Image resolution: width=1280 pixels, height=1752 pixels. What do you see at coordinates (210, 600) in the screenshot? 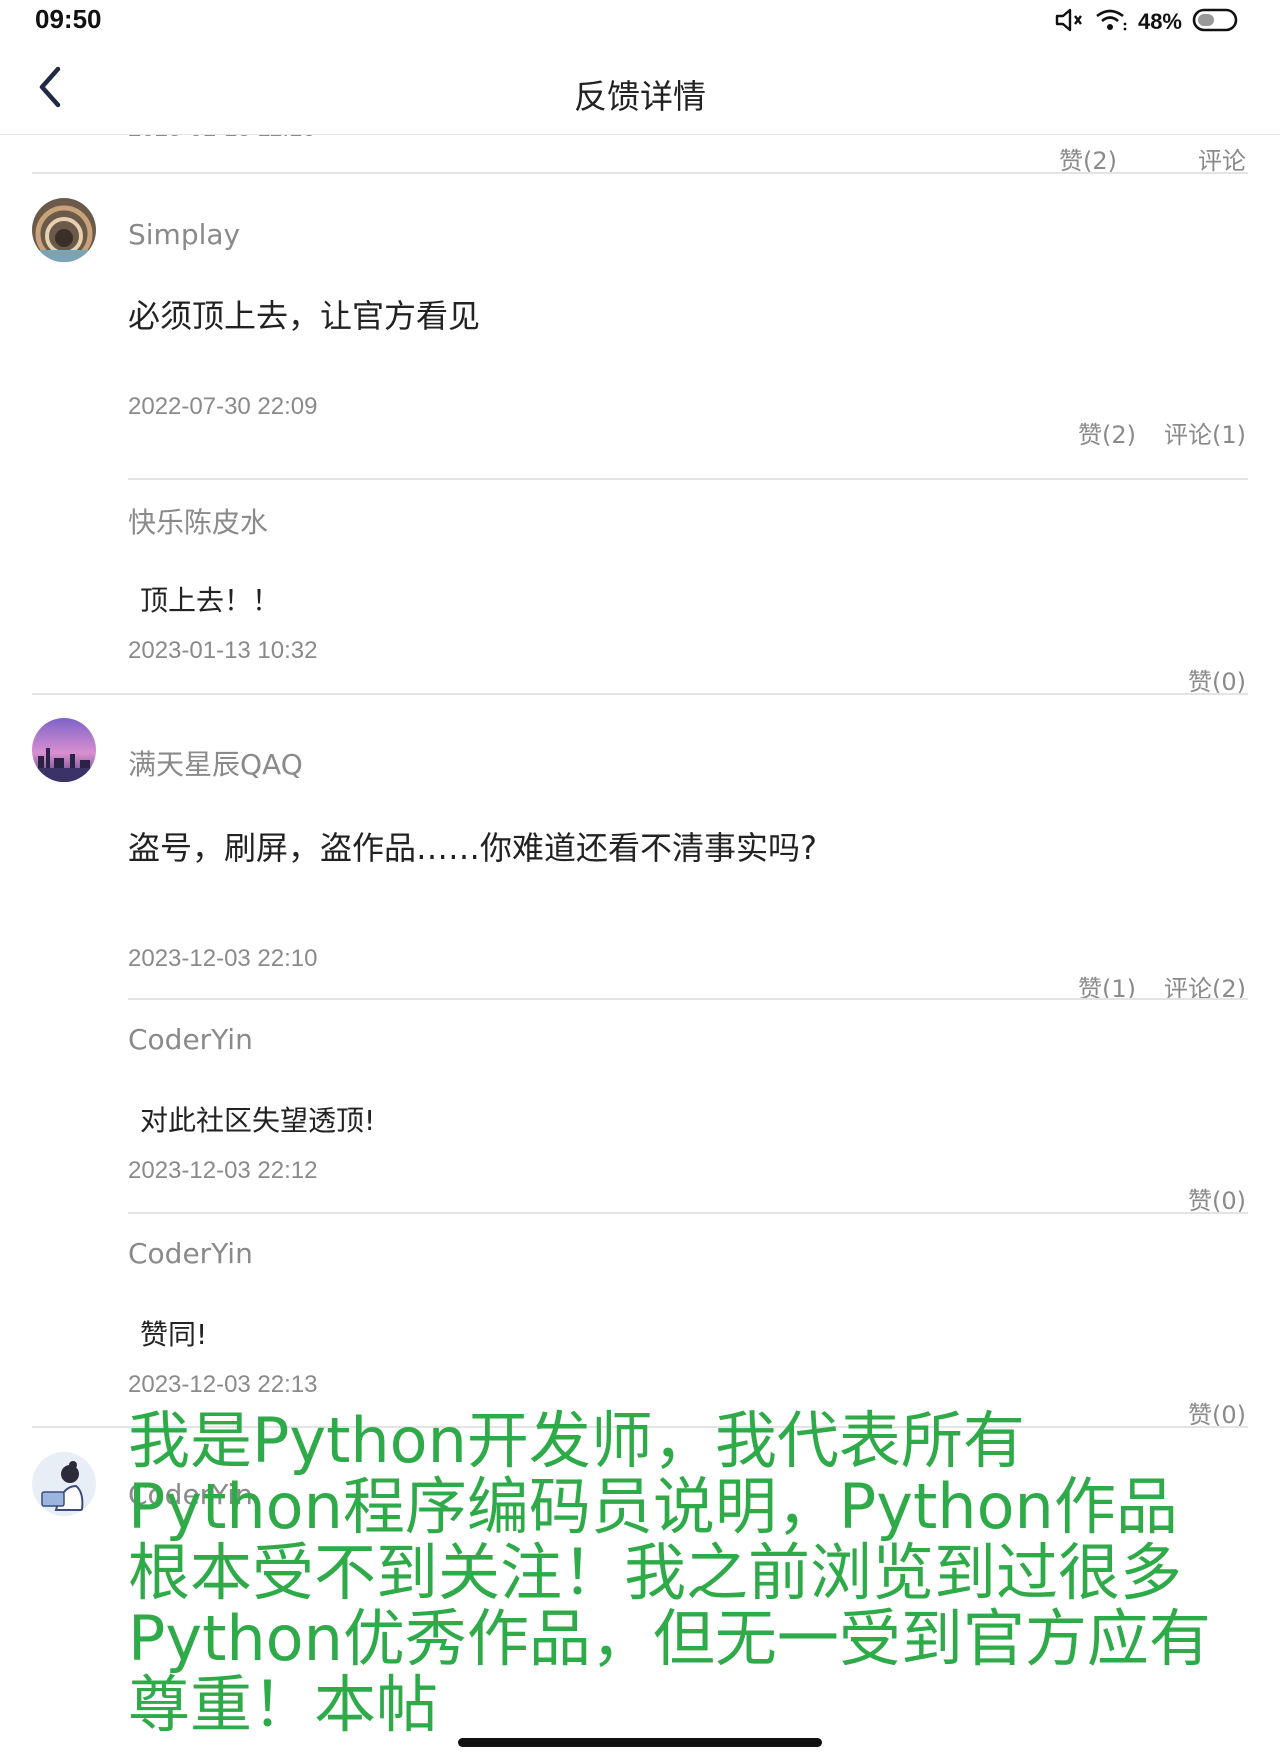
I see `reply-content: 顶上去！！` at bounding box center [210, 600].